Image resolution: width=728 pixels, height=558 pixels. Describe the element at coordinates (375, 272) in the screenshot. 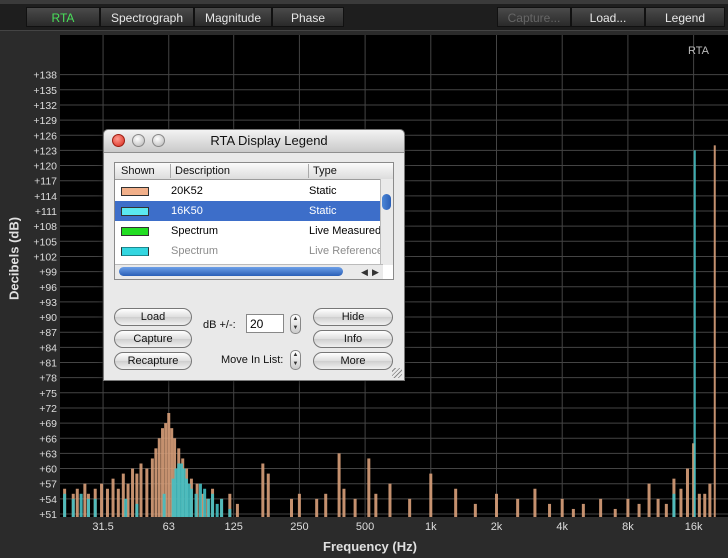

I see `scroll-right-arrow-icon: ▶` at that location.